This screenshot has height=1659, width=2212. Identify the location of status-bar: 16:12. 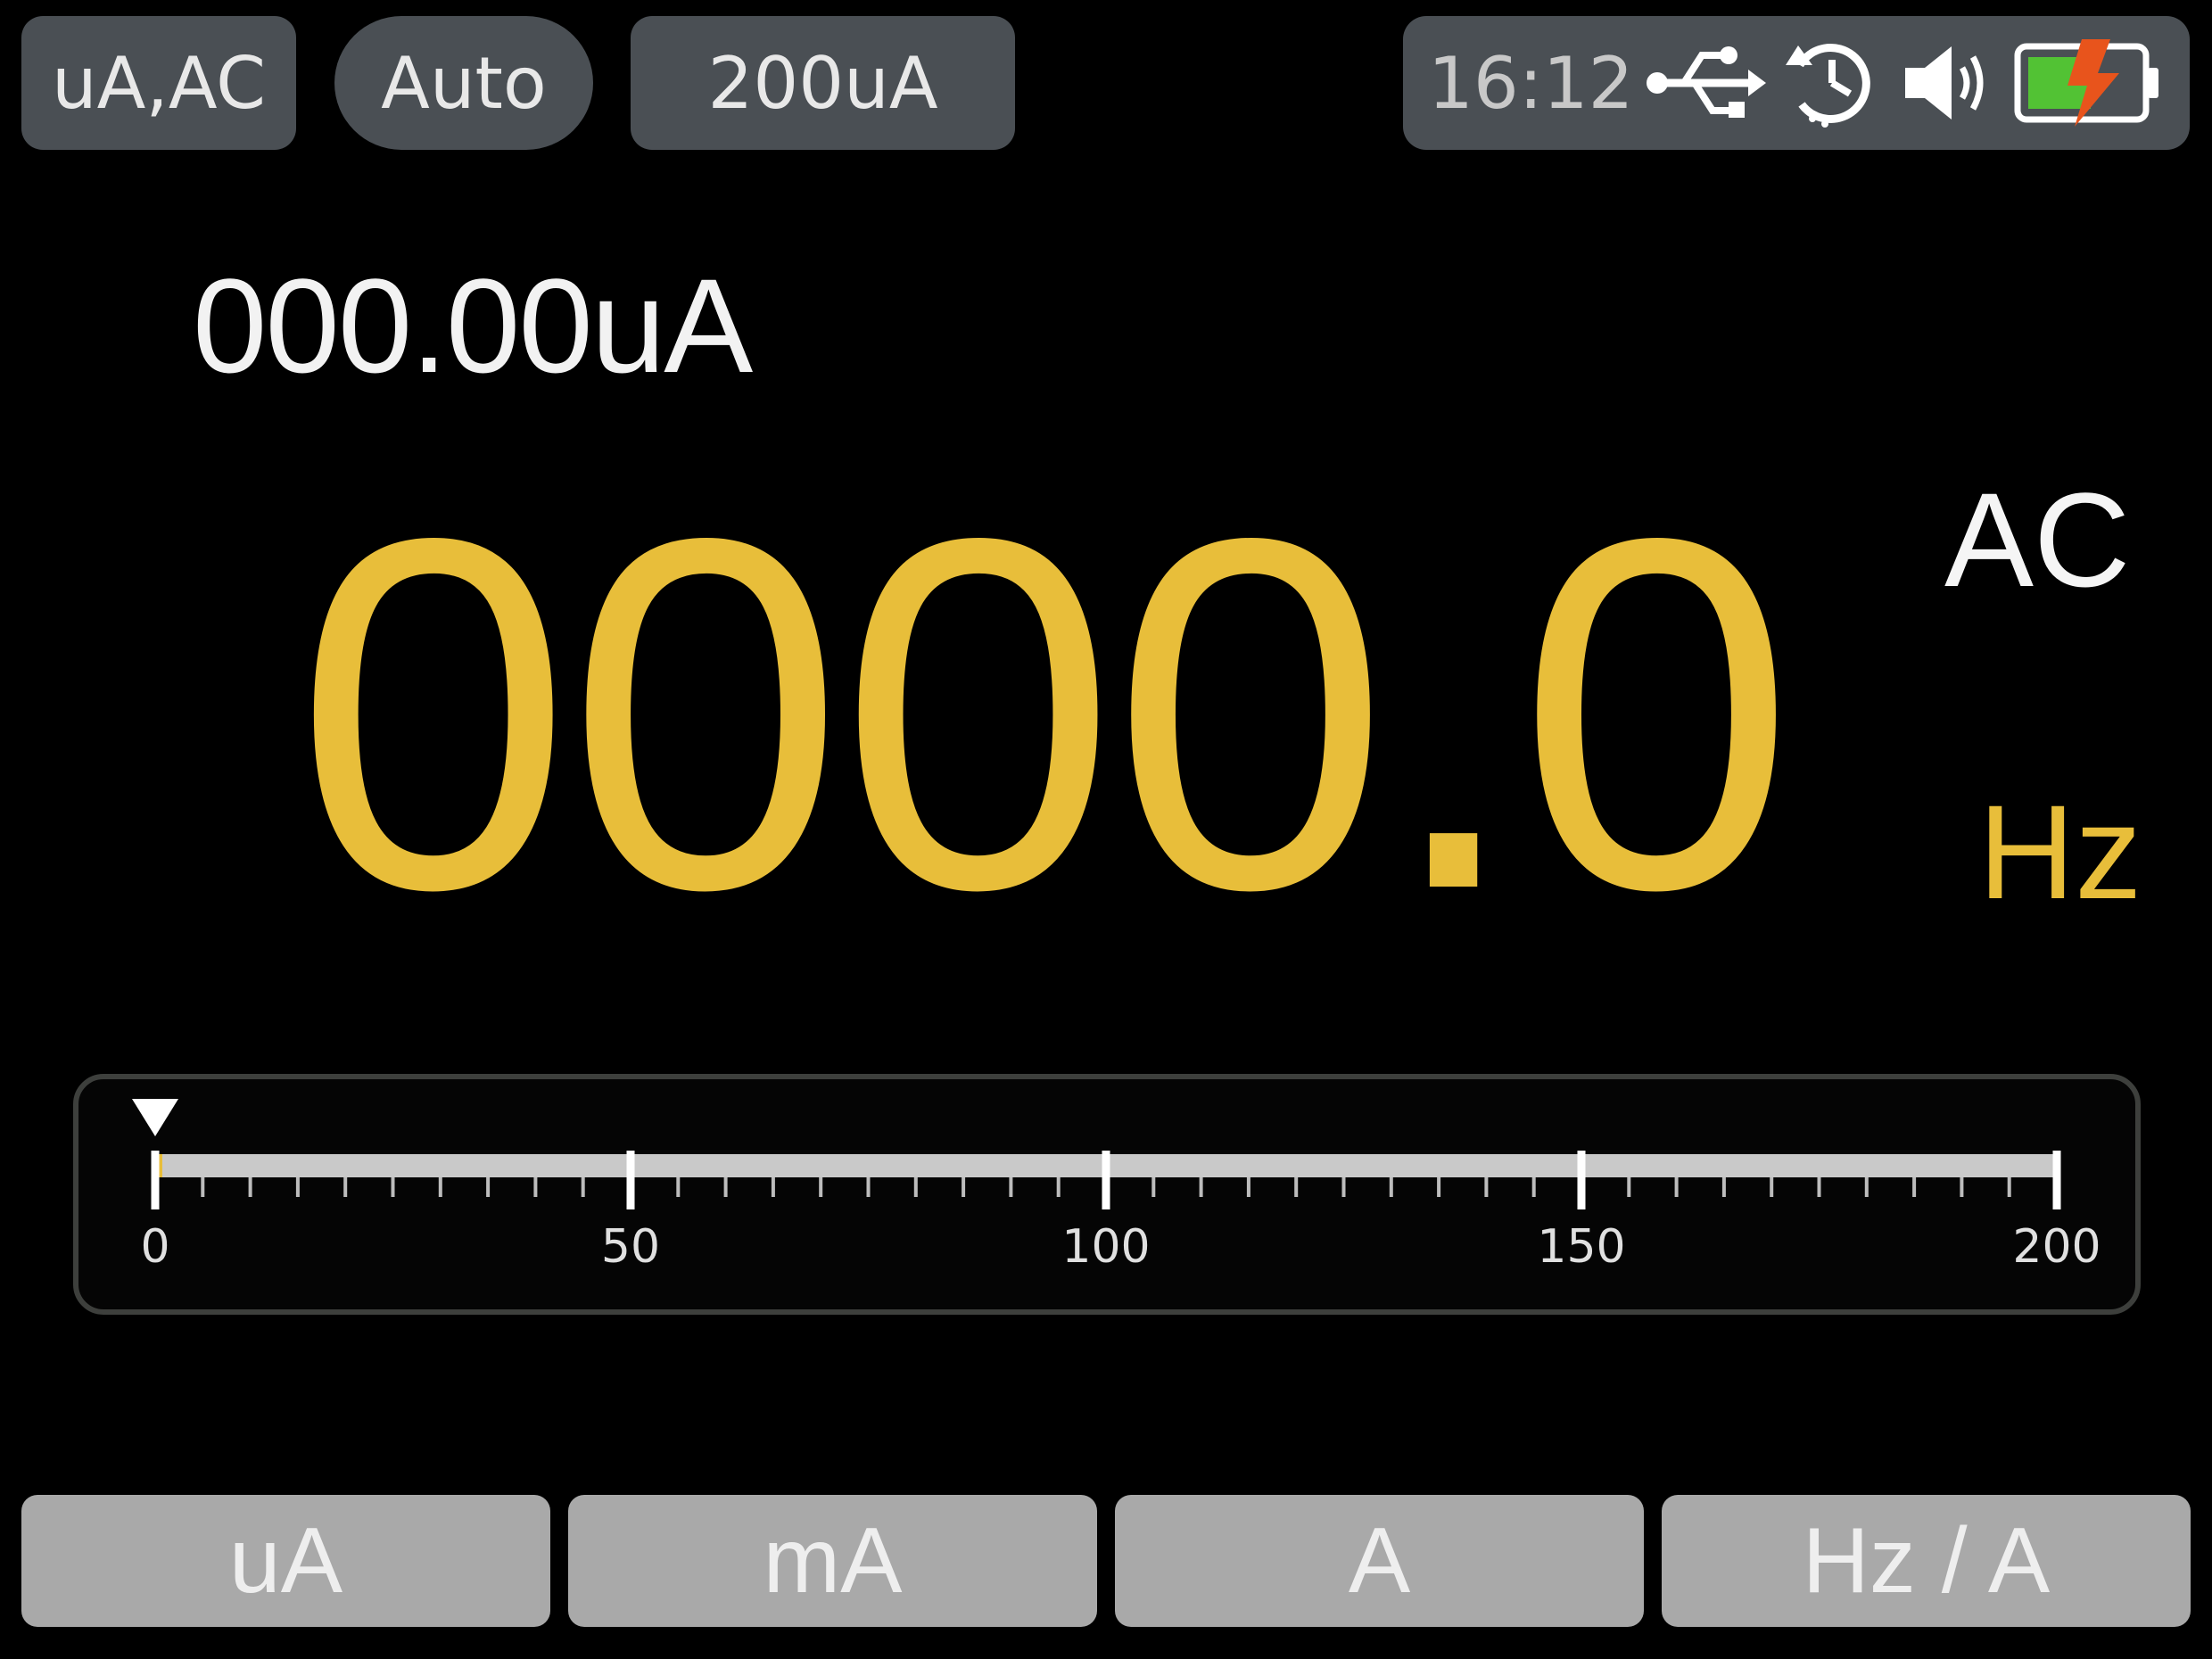
(1797, 83).